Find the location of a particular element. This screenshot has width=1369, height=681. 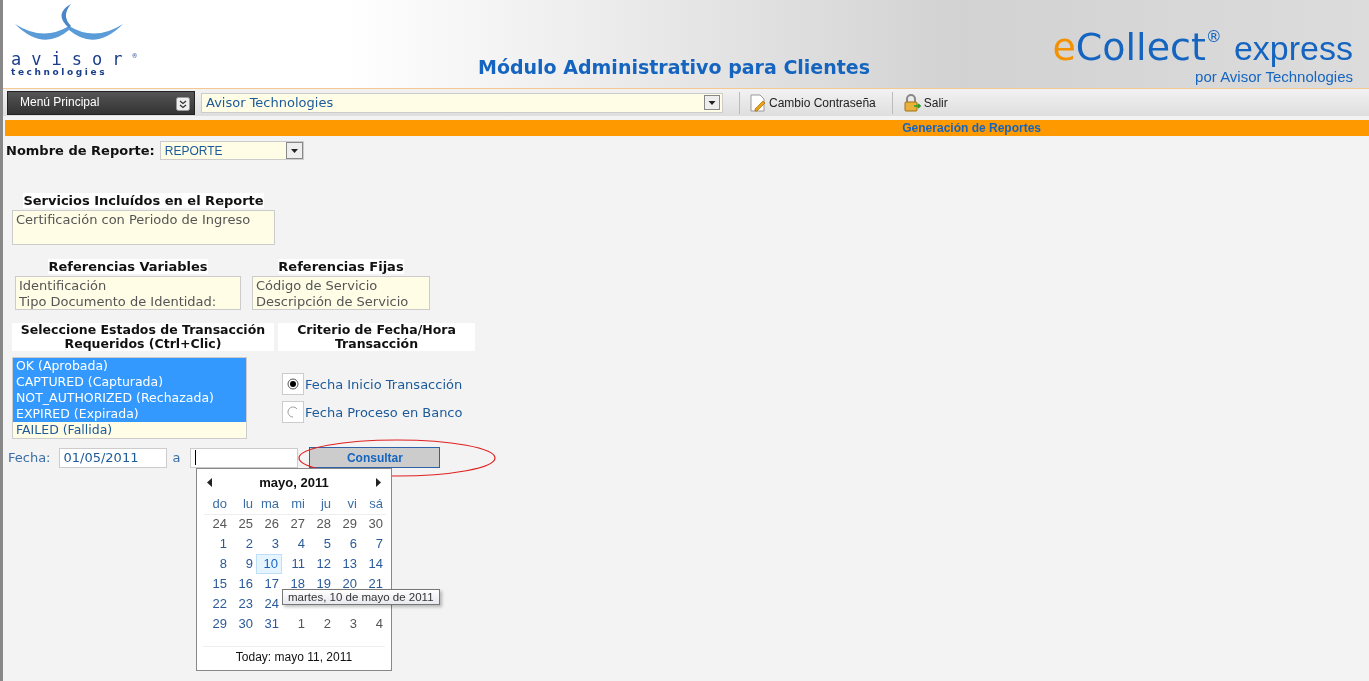

calendar-day: 6 is located at coordinates (347, 544).